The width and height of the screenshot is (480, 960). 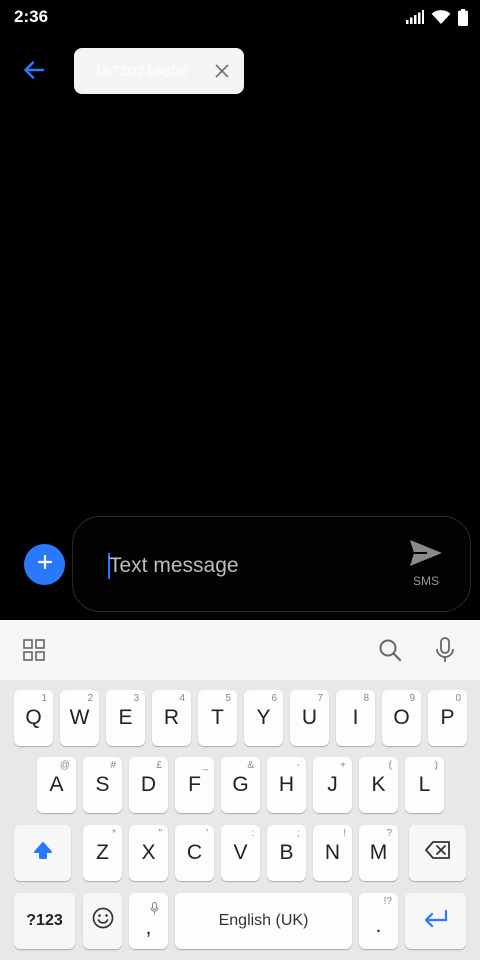 I want to click on key-label: E, so click(x=125, y=717).